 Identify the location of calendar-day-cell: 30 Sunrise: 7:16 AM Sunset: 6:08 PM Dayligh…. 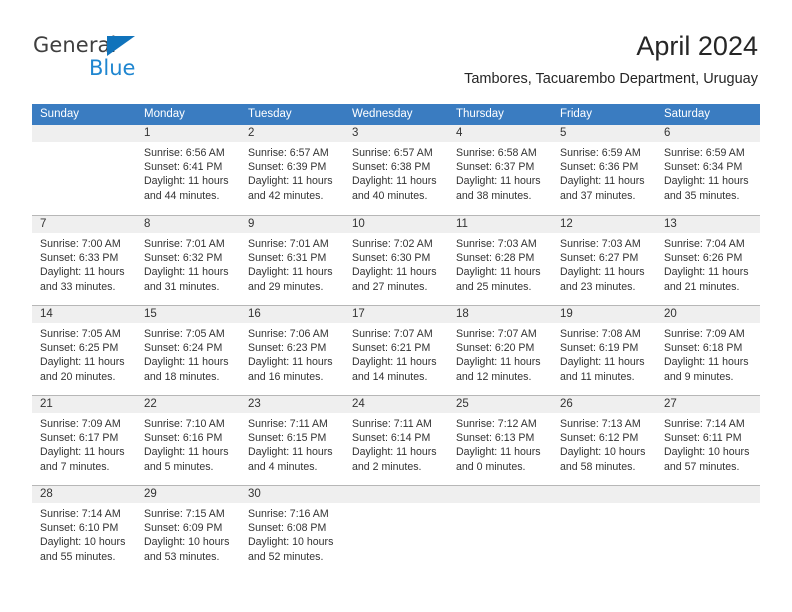
(292, 530).